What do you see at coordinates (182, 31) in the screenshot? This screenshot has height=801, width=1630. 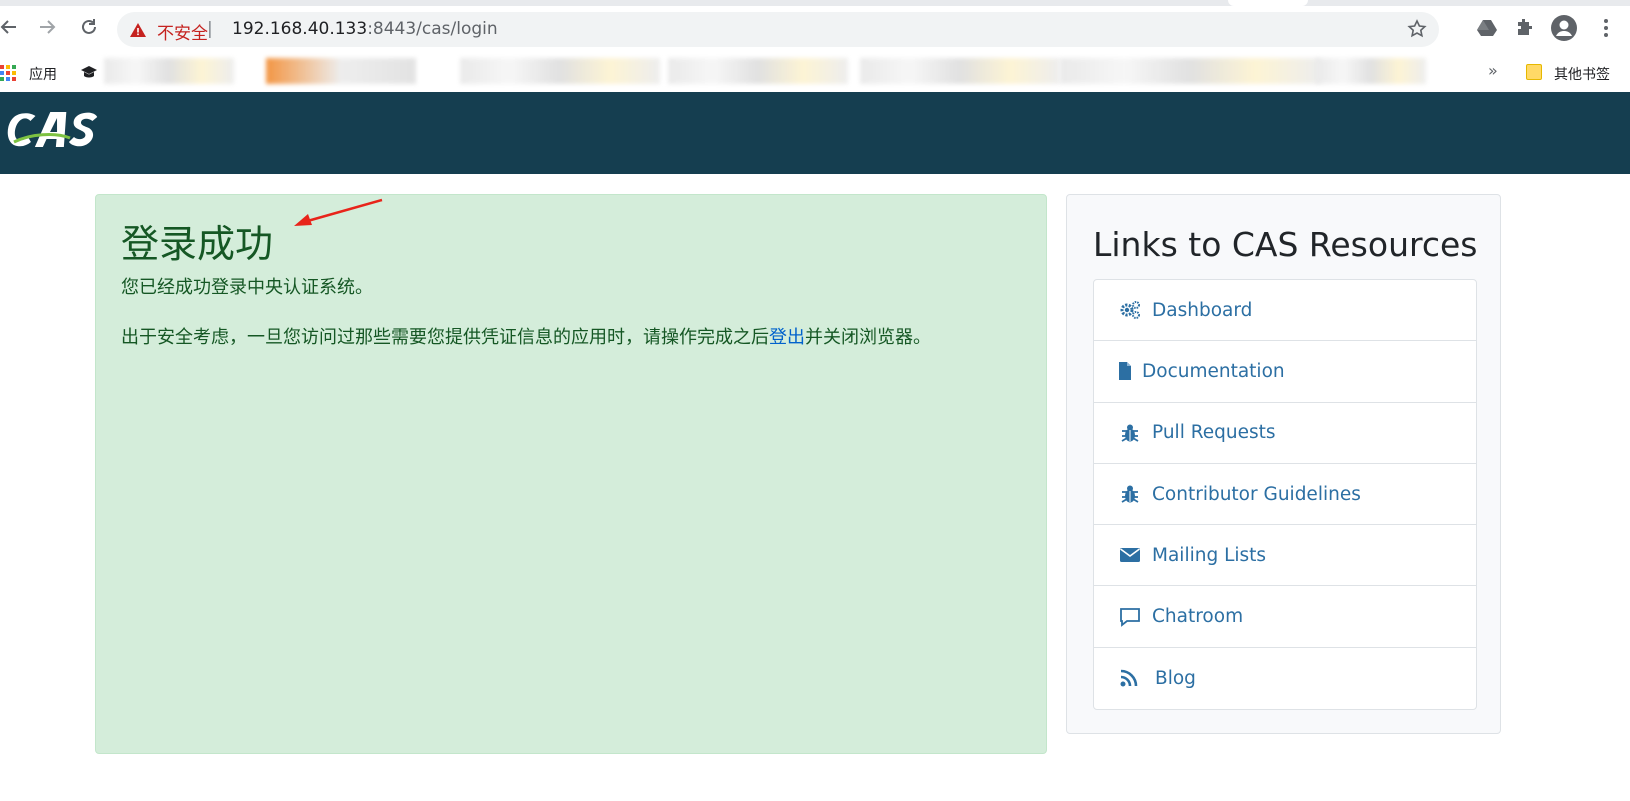 I see `security-label: 不安全` at bounding box center [182, 31].